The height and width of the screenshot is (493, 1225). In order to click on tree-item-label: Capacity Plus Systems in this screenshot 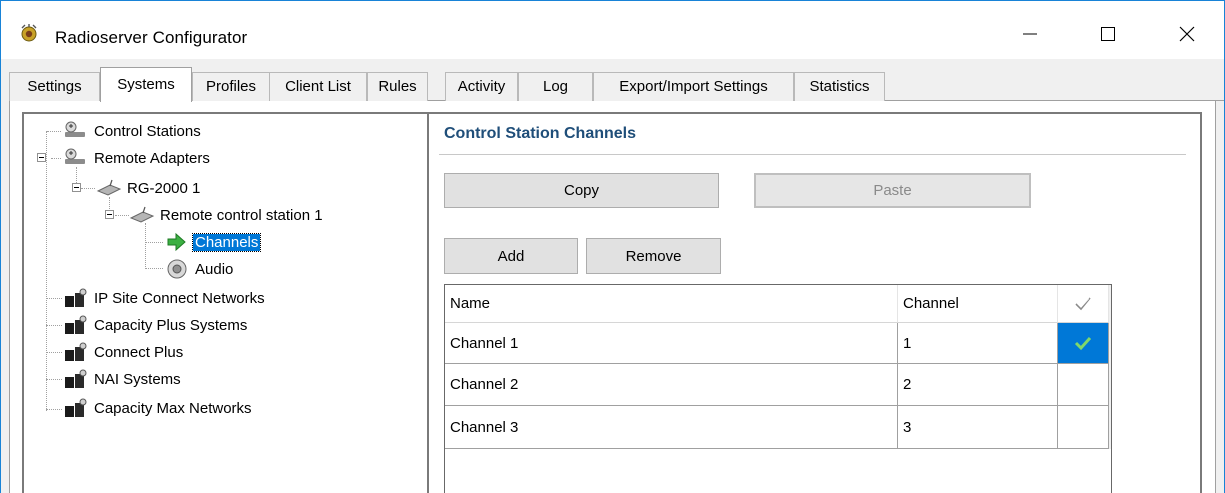, I will do `click(171, 325)`.